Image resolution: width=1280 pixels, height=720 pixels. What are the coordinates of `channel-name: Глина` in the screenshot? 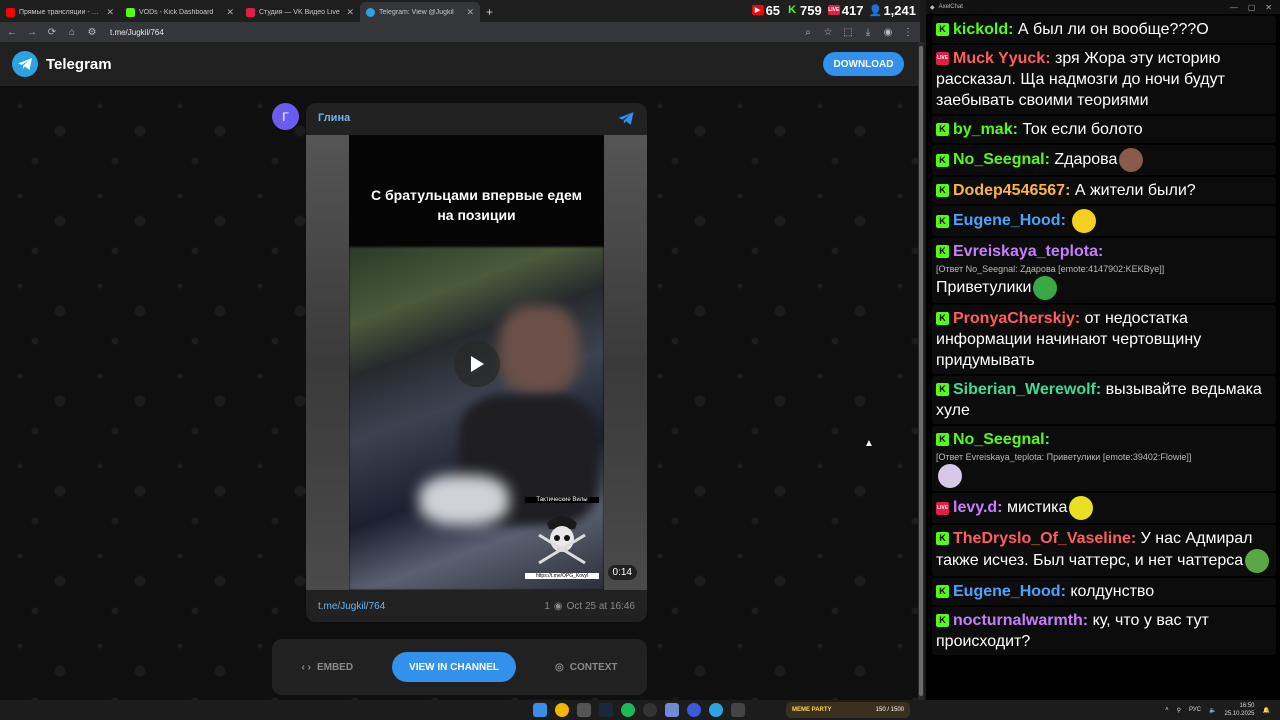 It's located at (334, 118).